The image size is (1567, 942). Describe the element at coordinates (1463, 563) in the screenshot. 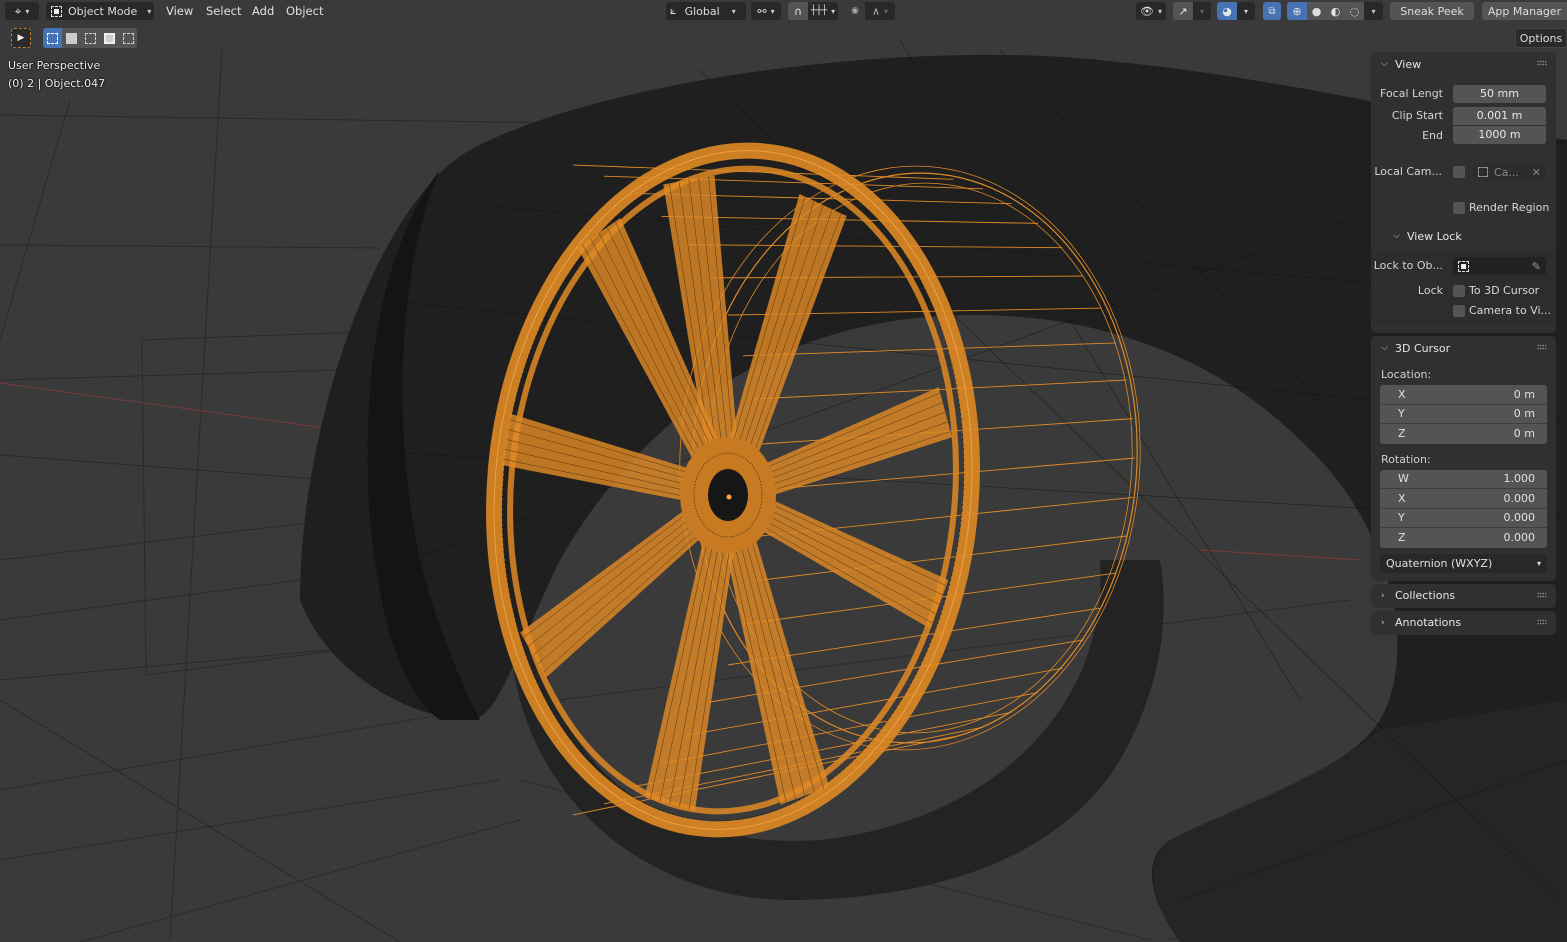

I see `rotation-mode-dropdown: Quaternion (WXYZ) ▾` at that location.